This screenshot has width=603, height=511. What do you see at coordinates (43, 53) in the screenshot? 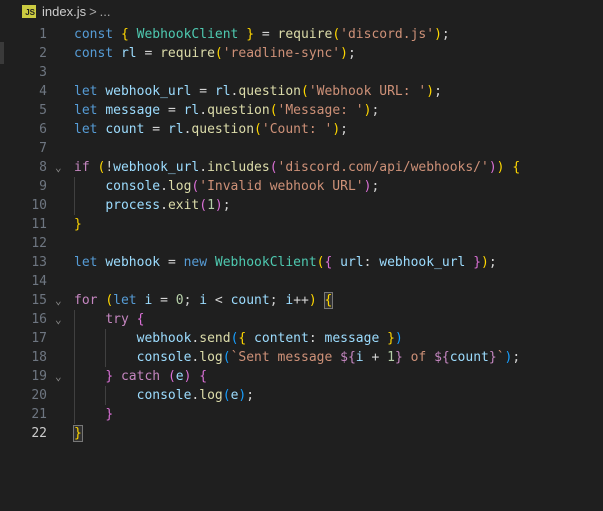
I see `line-number: 2` at bounding box center [43, 53].